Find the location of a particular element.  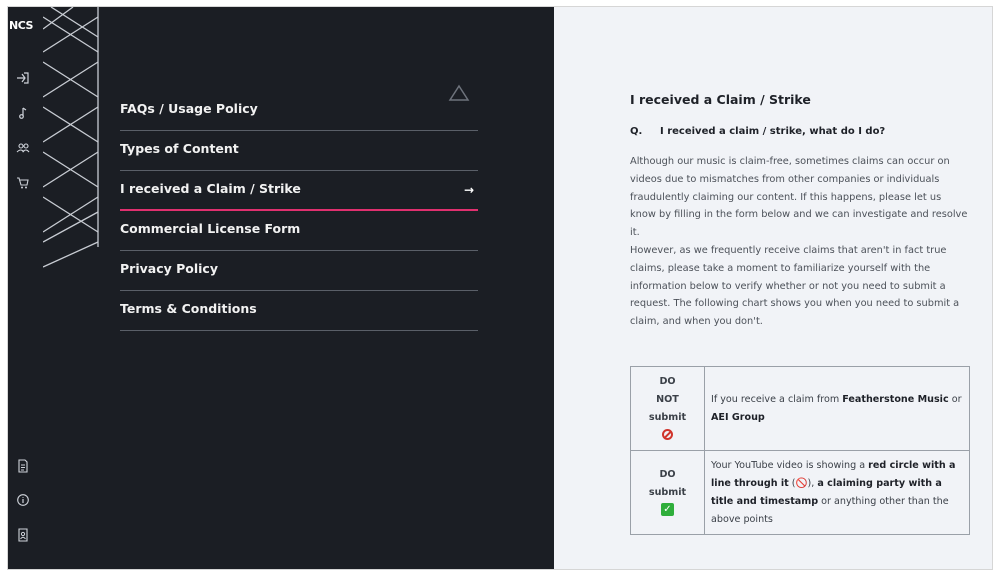

status-cell-do-submit: DO submit ✓ is located at coordinates (667, 492).